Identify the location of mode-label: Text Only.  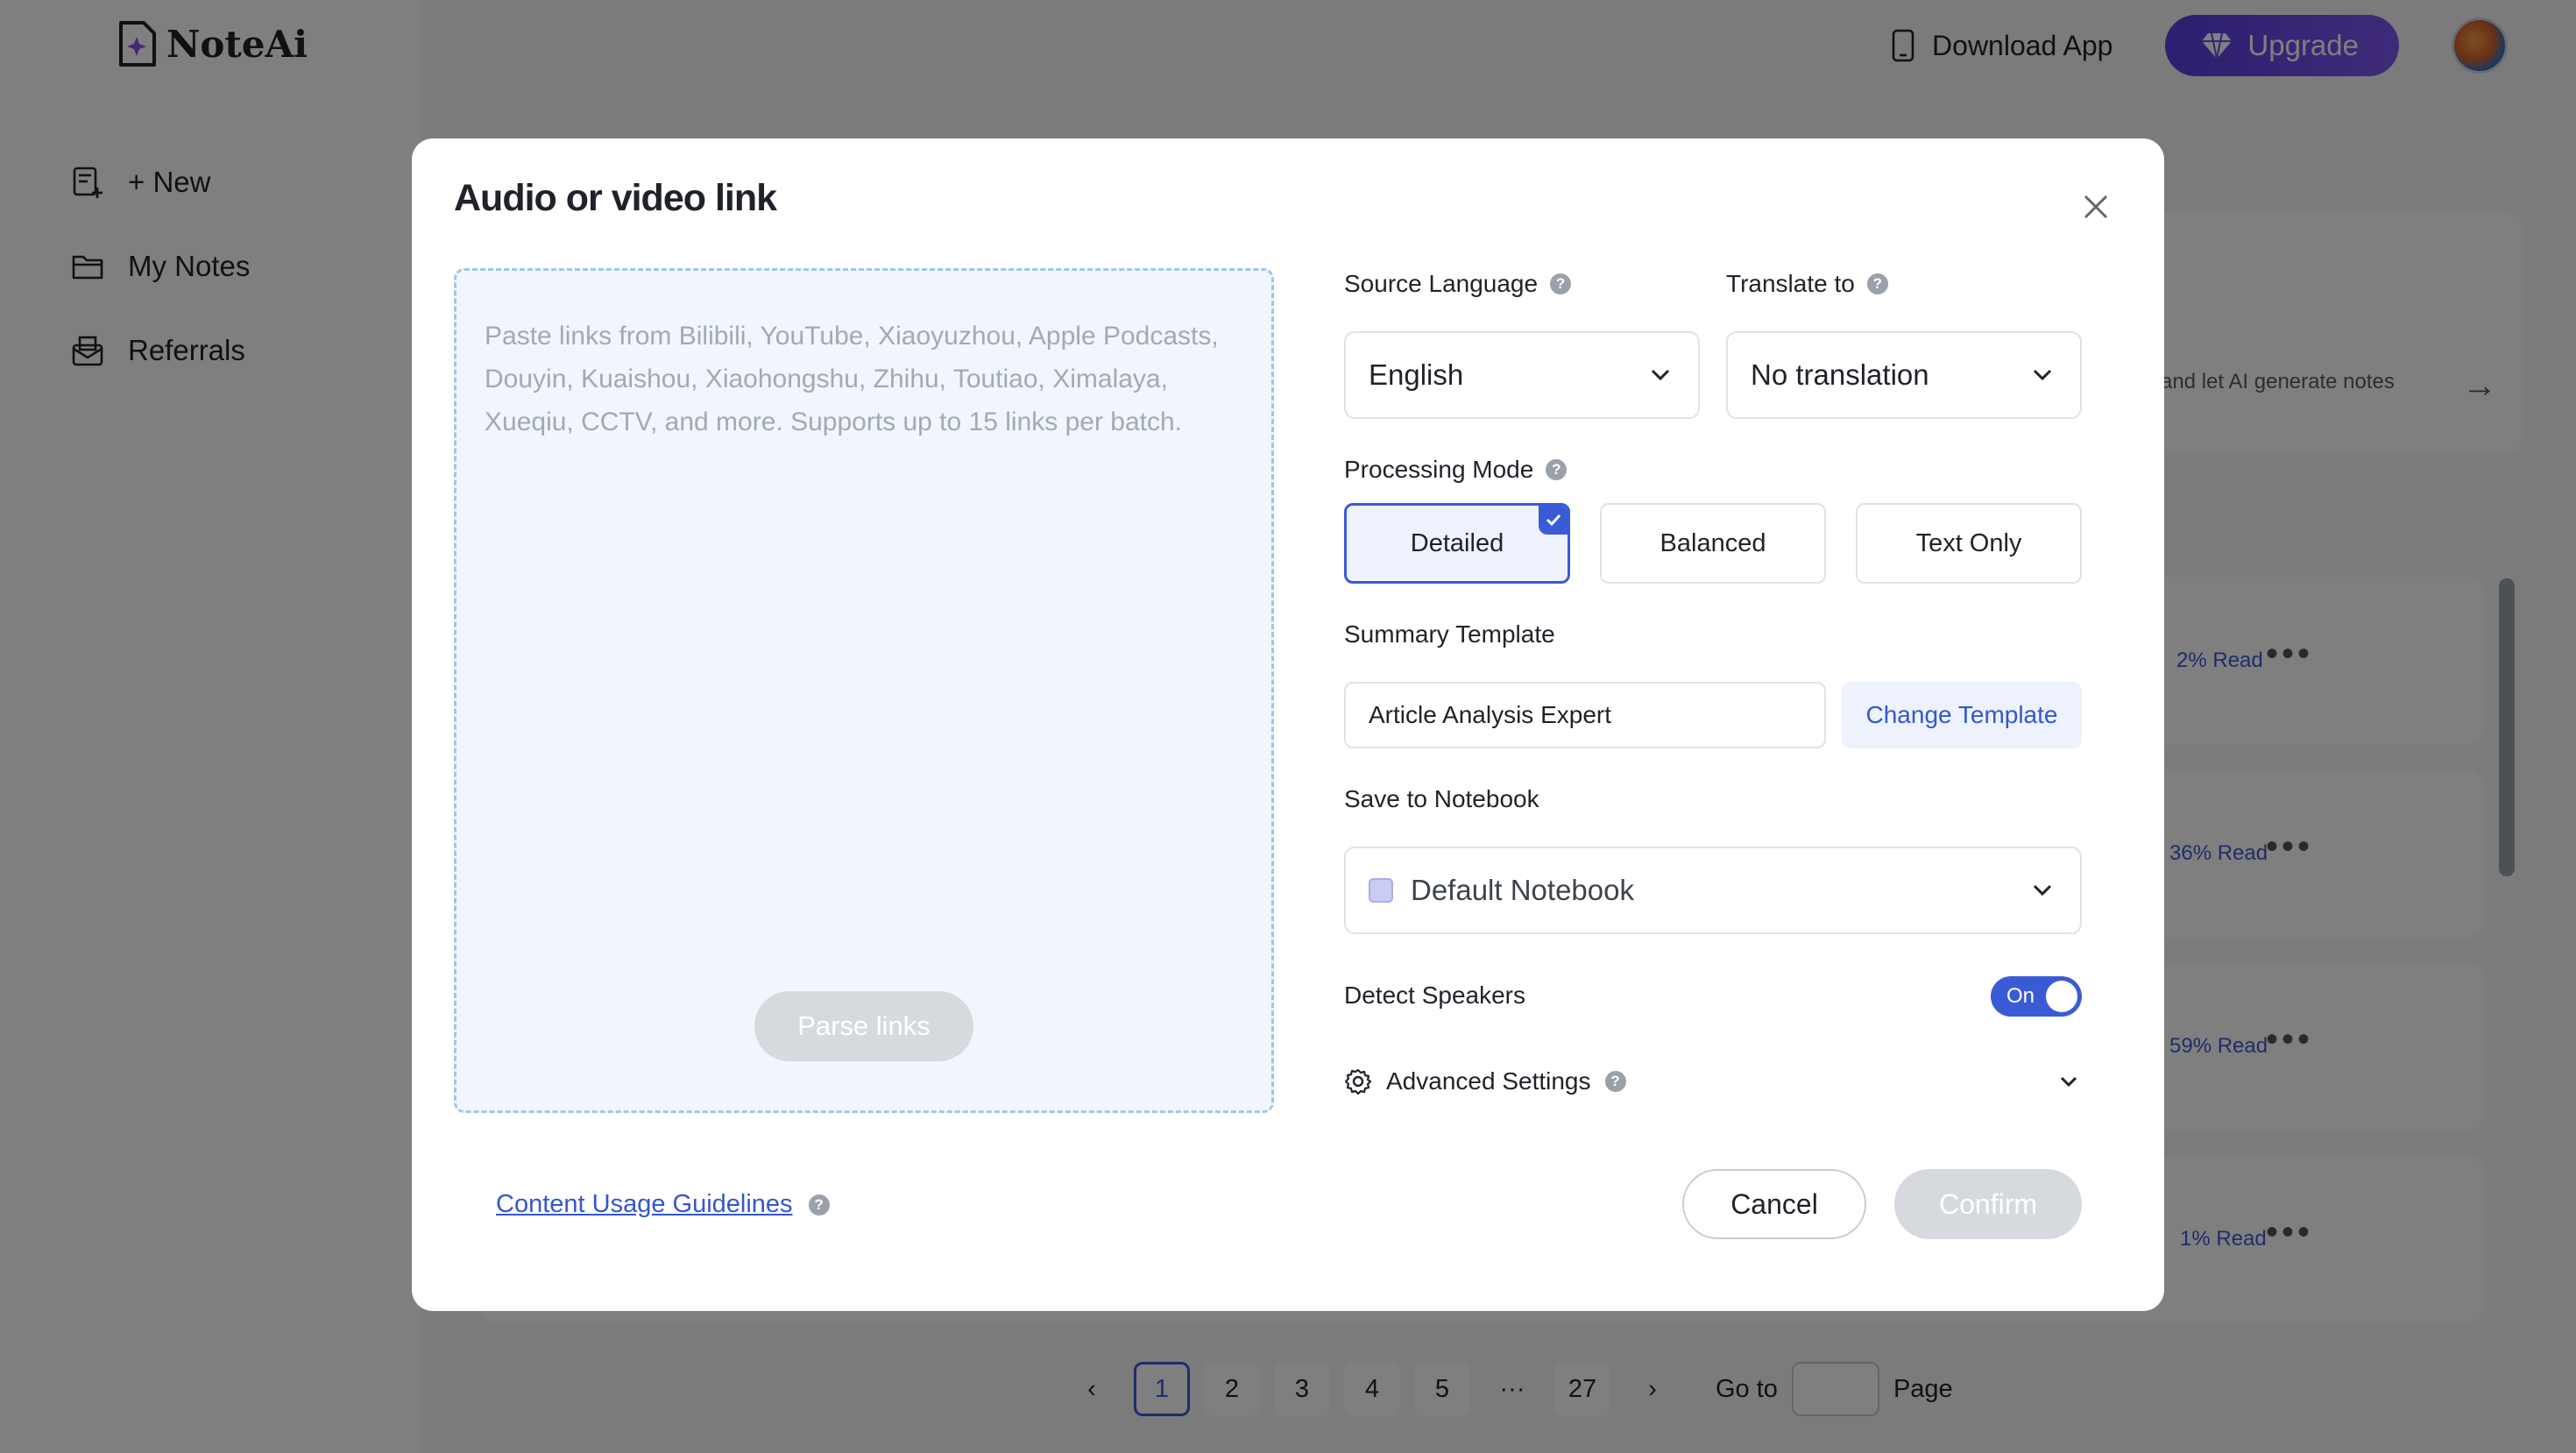
(1968, 542).